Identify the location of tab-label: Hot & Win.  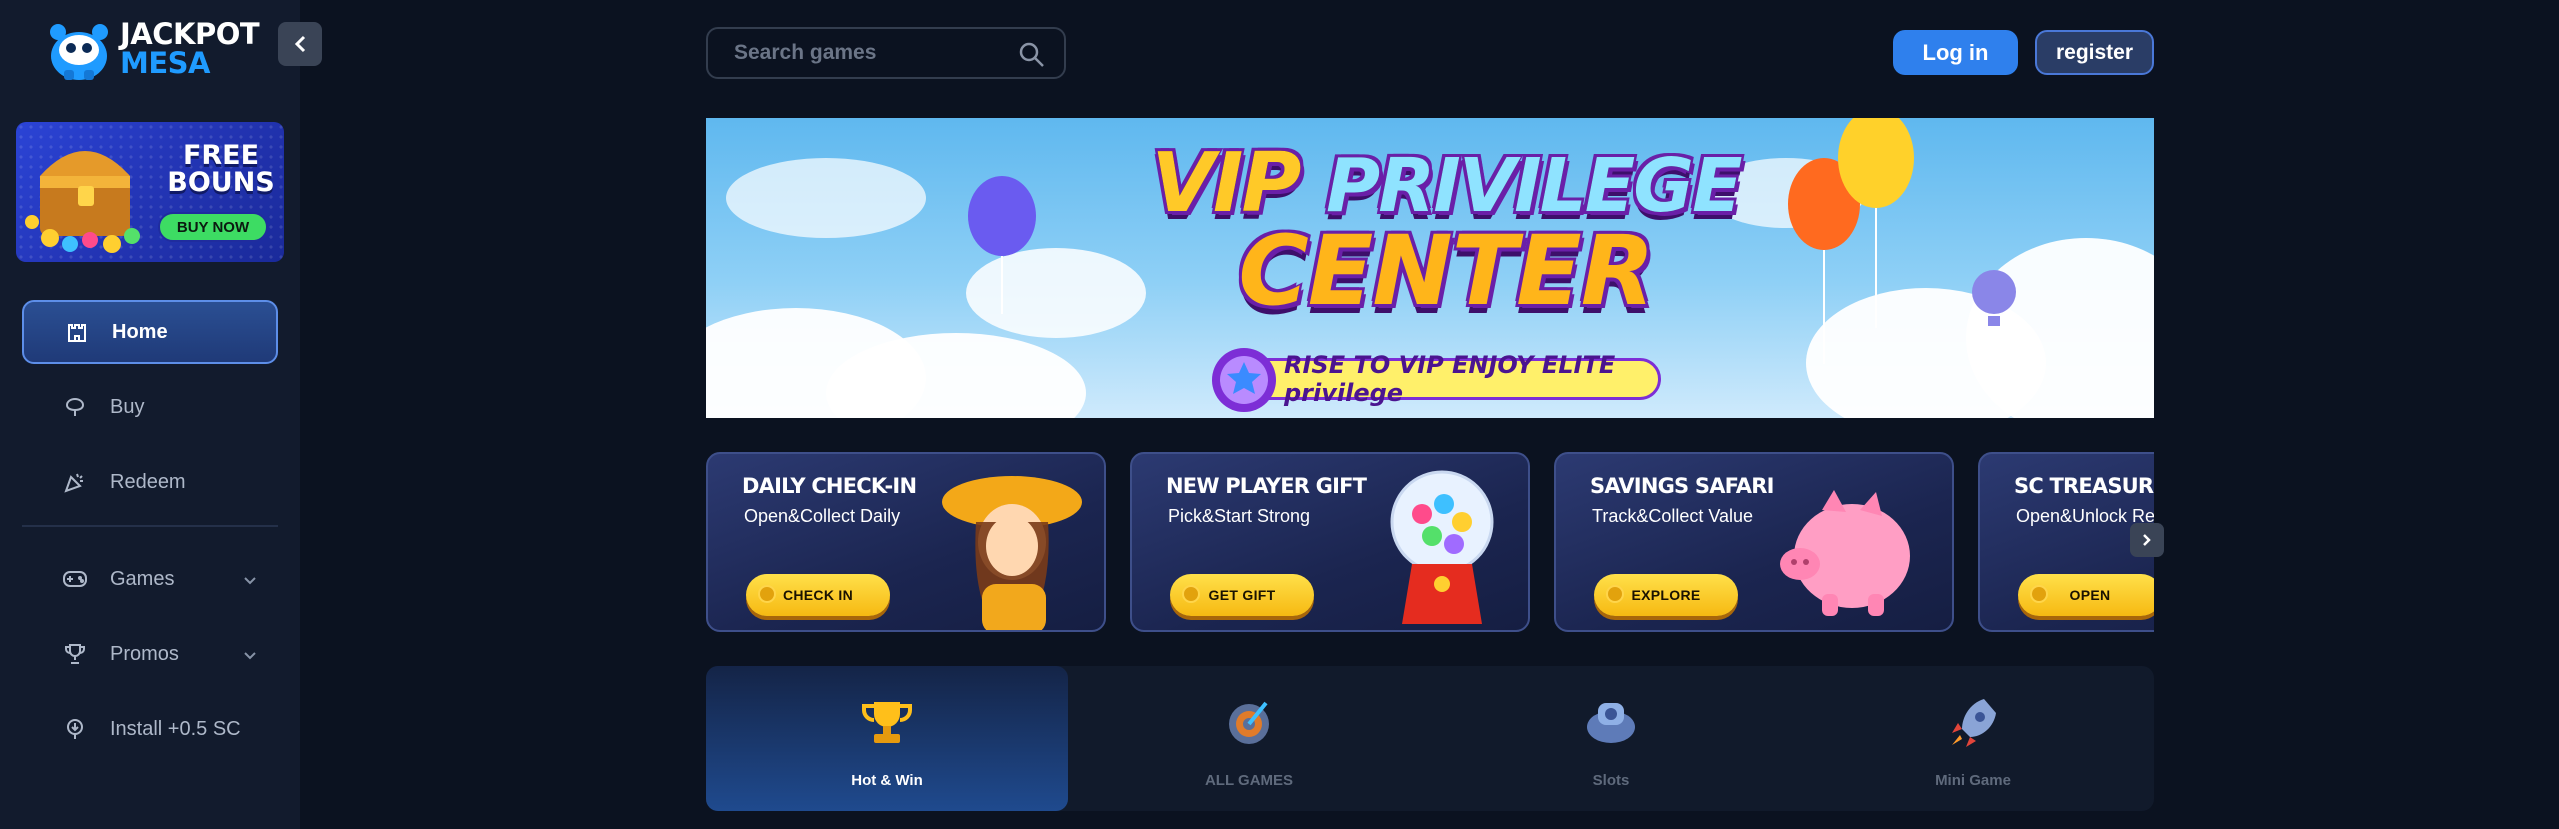
(887, 780).